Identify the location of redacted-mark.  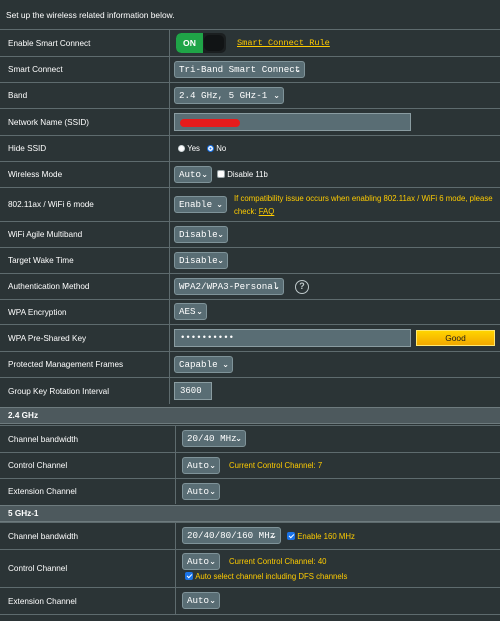
(210, 123).